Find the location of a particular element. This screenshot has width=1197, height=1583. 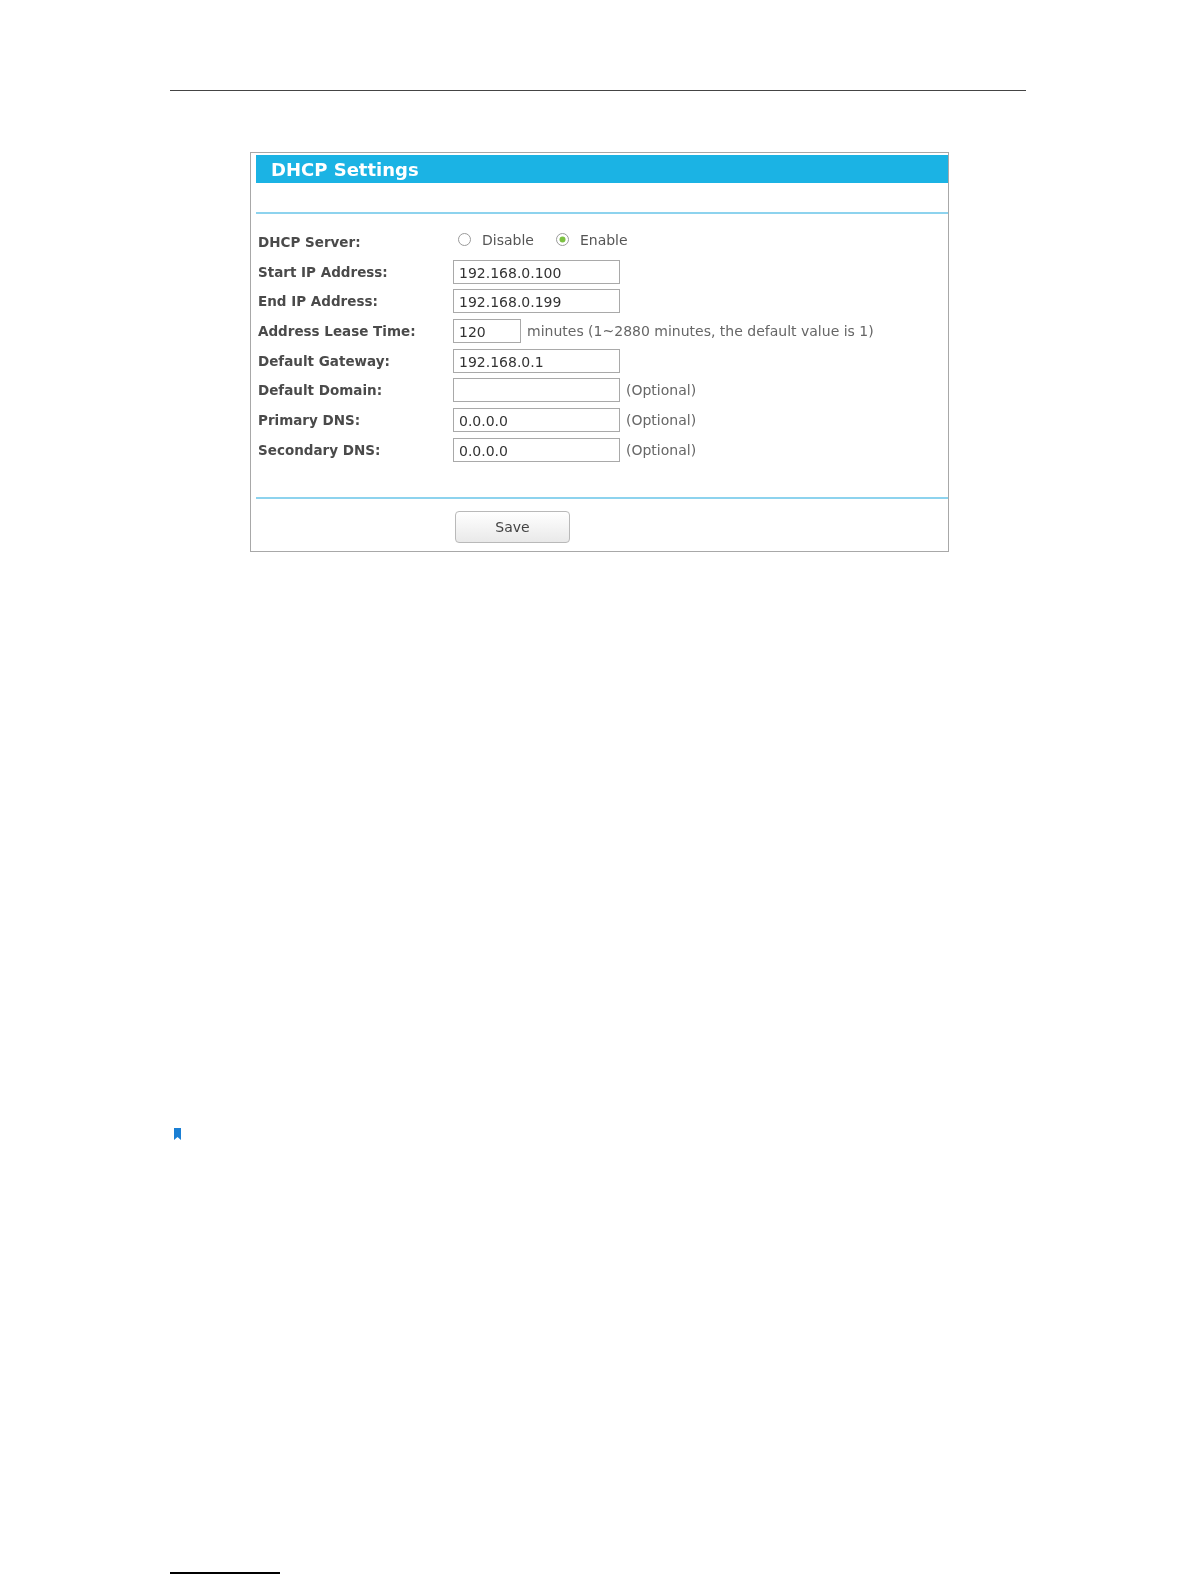

text-field: 192.168.0.199 is located at coordinates (536, 301).